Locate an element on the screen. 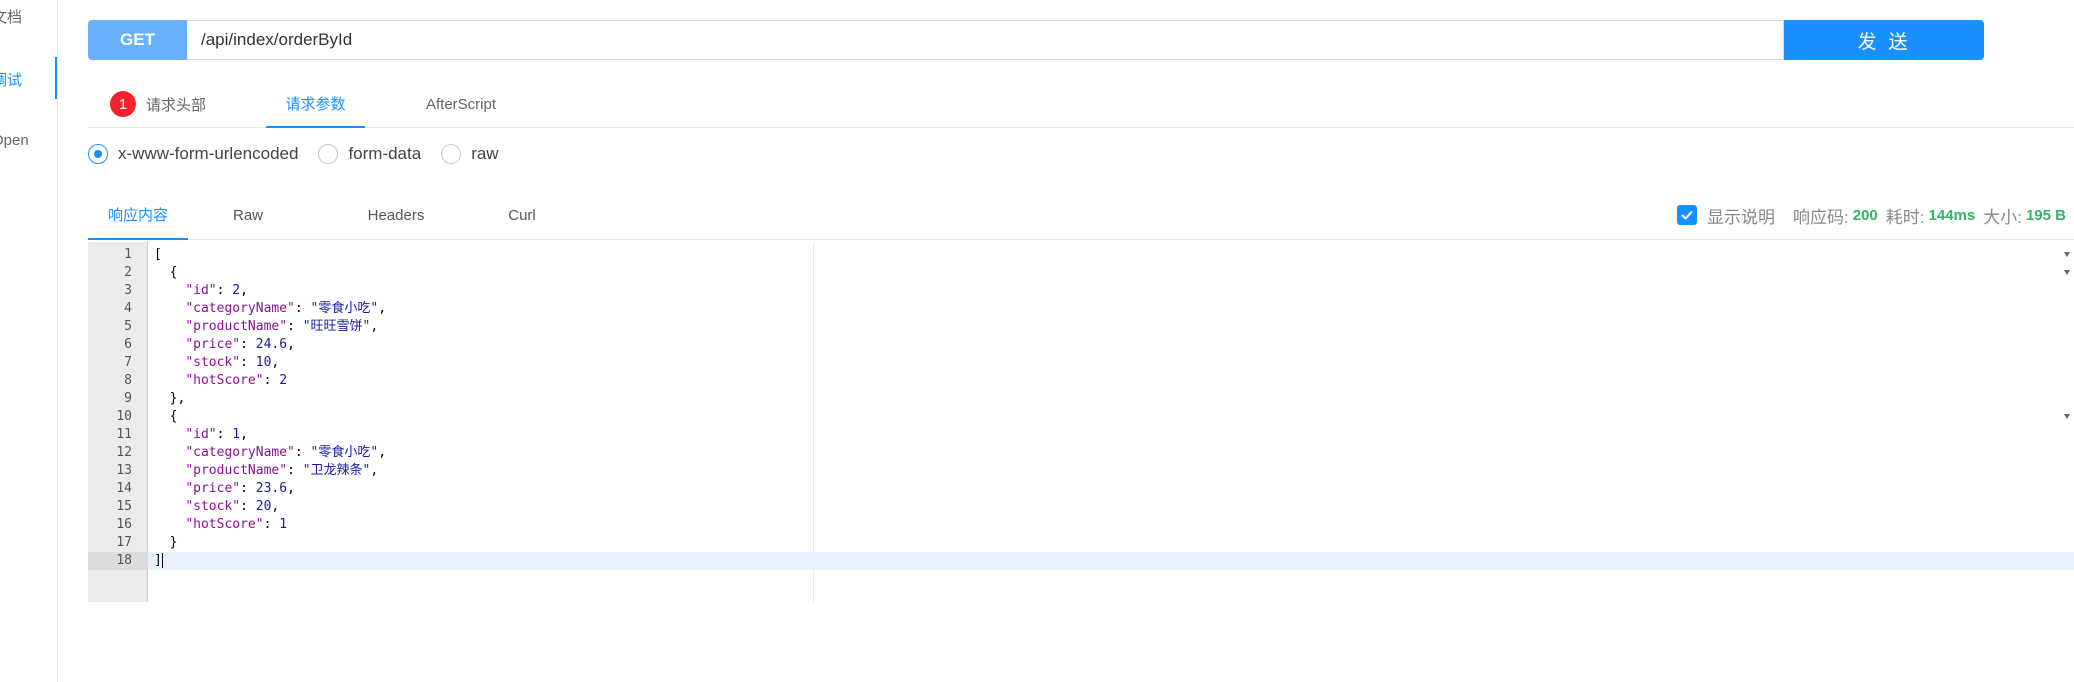 This screenshot has width=2074, height=682. editor-line: 5 "productName": "旺旺雪饼", is located at coordinates (1081, 327).